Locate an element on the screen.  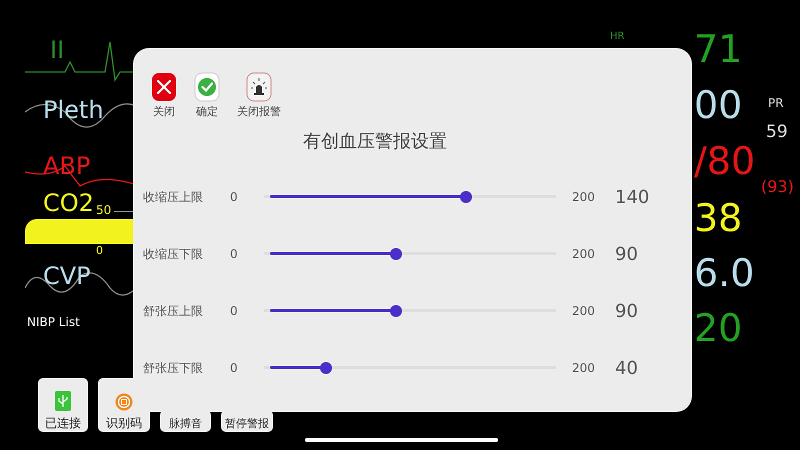
toolbar-button: 已连接 is located at coordinates (63, 405).